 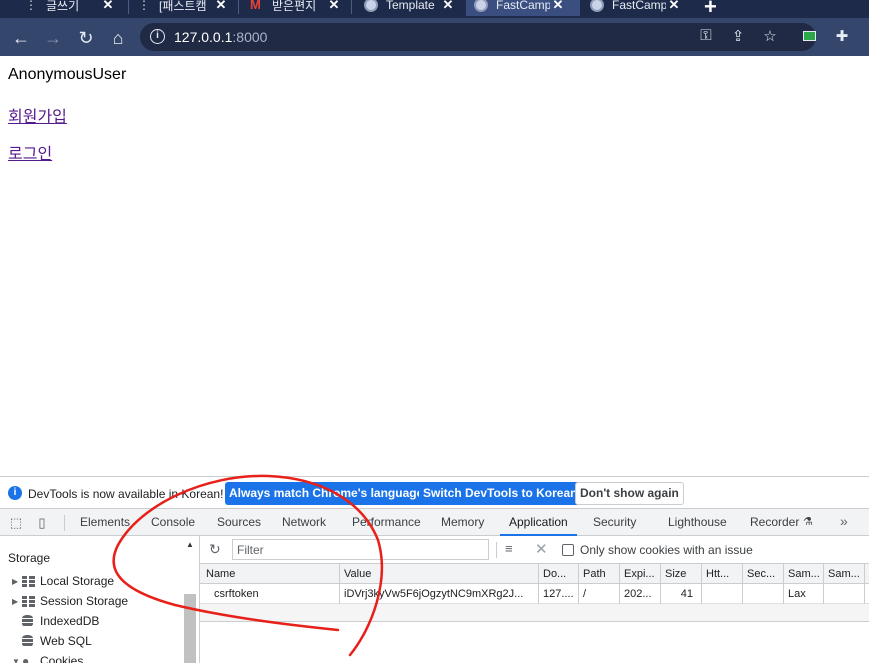 I want to click on more-tabs-icon: », so click(x=844, y=521).